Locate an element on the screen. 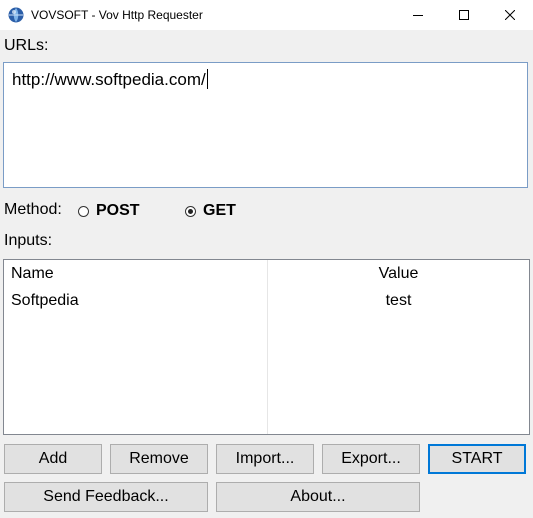 The height and width of the screenshot is (518, 533). cell-name: Softpedia is located at coordinates (45, 301).